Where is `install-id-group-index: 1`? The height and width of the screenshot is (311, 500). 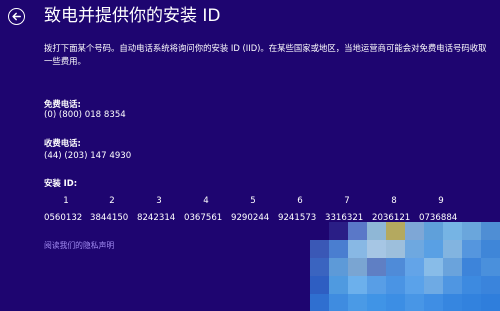
install-id-group-index: 1 is located at coordinates (66, 201).